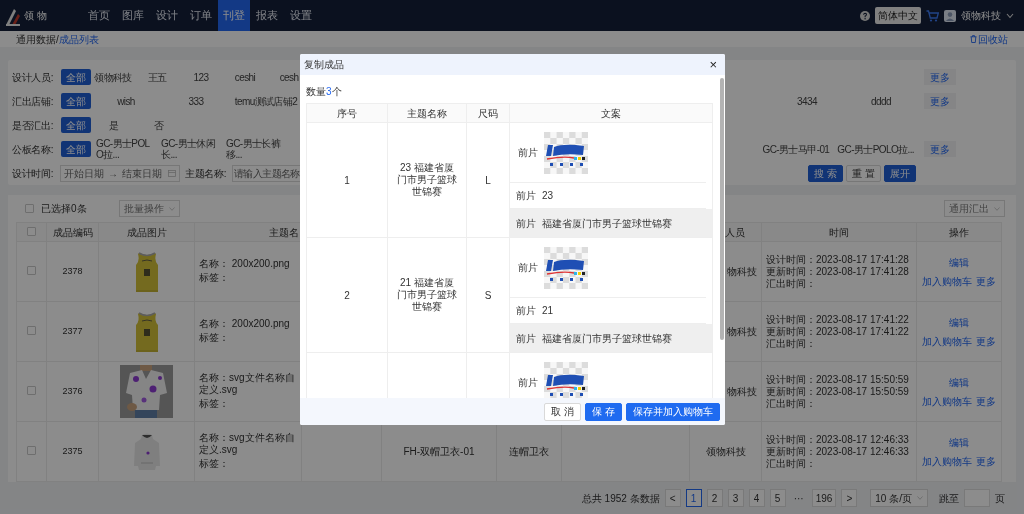  Describe the element at coordinates (133, 15) in the screenshot. I see `nav-tab: 图库` at that location.